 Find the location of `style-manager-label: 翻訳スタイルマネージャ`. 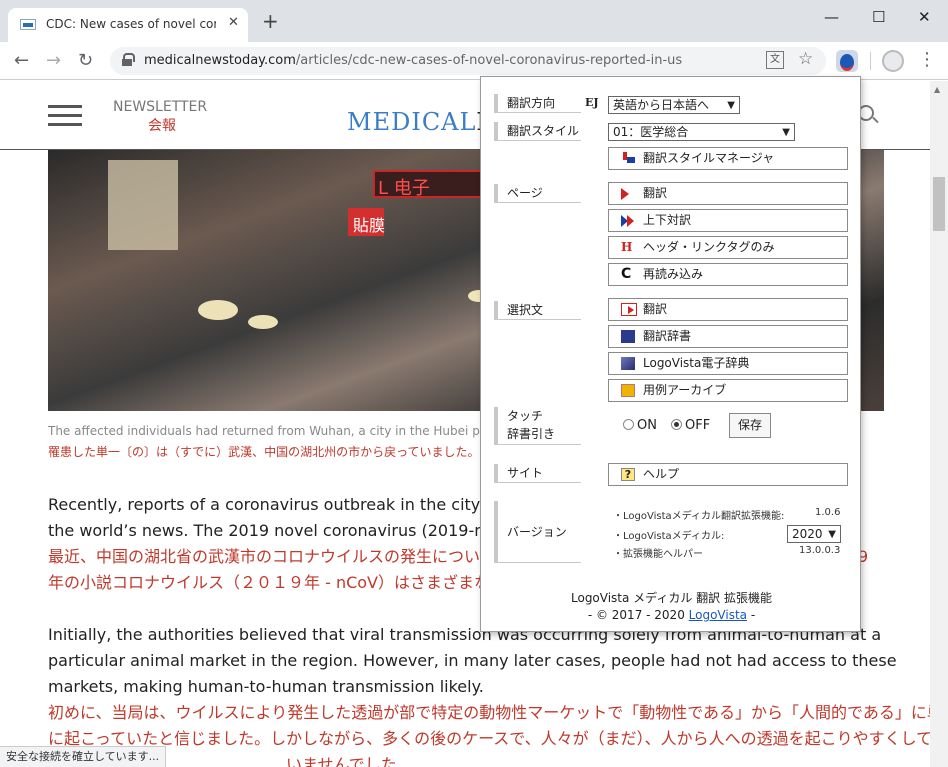

style-manager-label: 翻訳スタイルマネージャ is located at coordinates (709, 158).